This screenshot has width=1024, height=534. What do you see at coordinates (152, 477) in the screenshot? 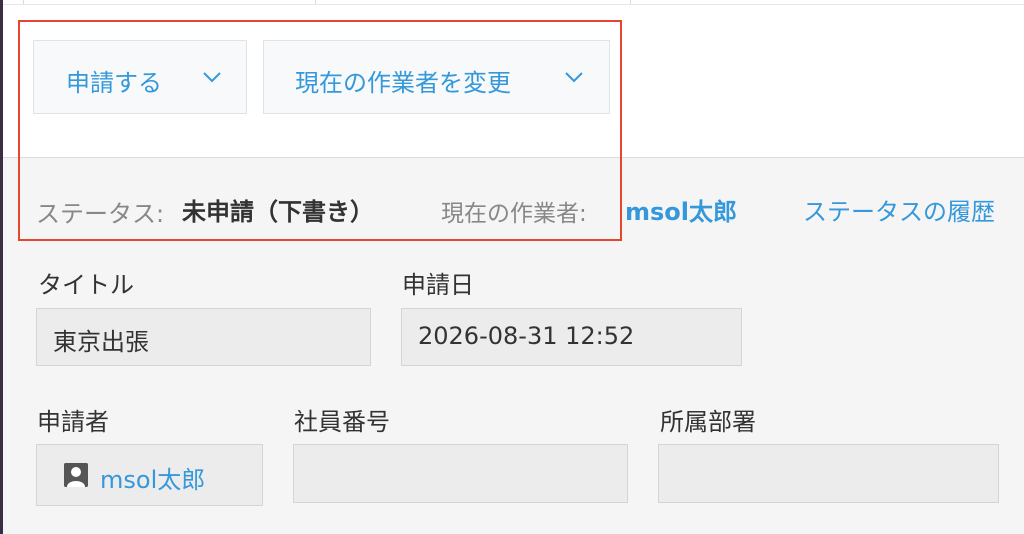
I see `applicant-user-link: msol太郎` at bounding box center [152, 477].